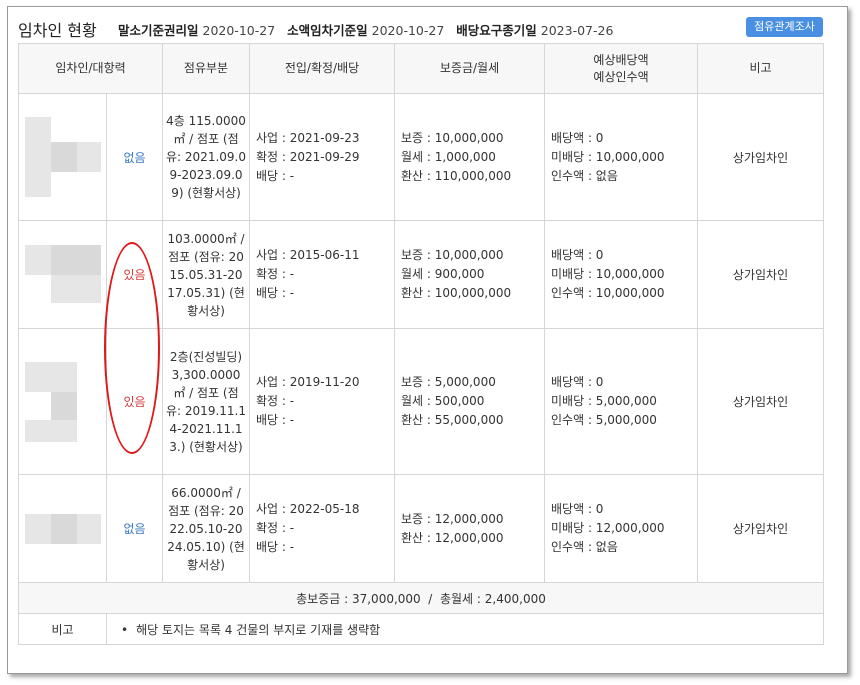 This screenshot has height=685, width=860. Describe the element at coordinates (308, 382) in the screenshot. I see `moved-in-date: 사업 : 2019-11-20` at that location.